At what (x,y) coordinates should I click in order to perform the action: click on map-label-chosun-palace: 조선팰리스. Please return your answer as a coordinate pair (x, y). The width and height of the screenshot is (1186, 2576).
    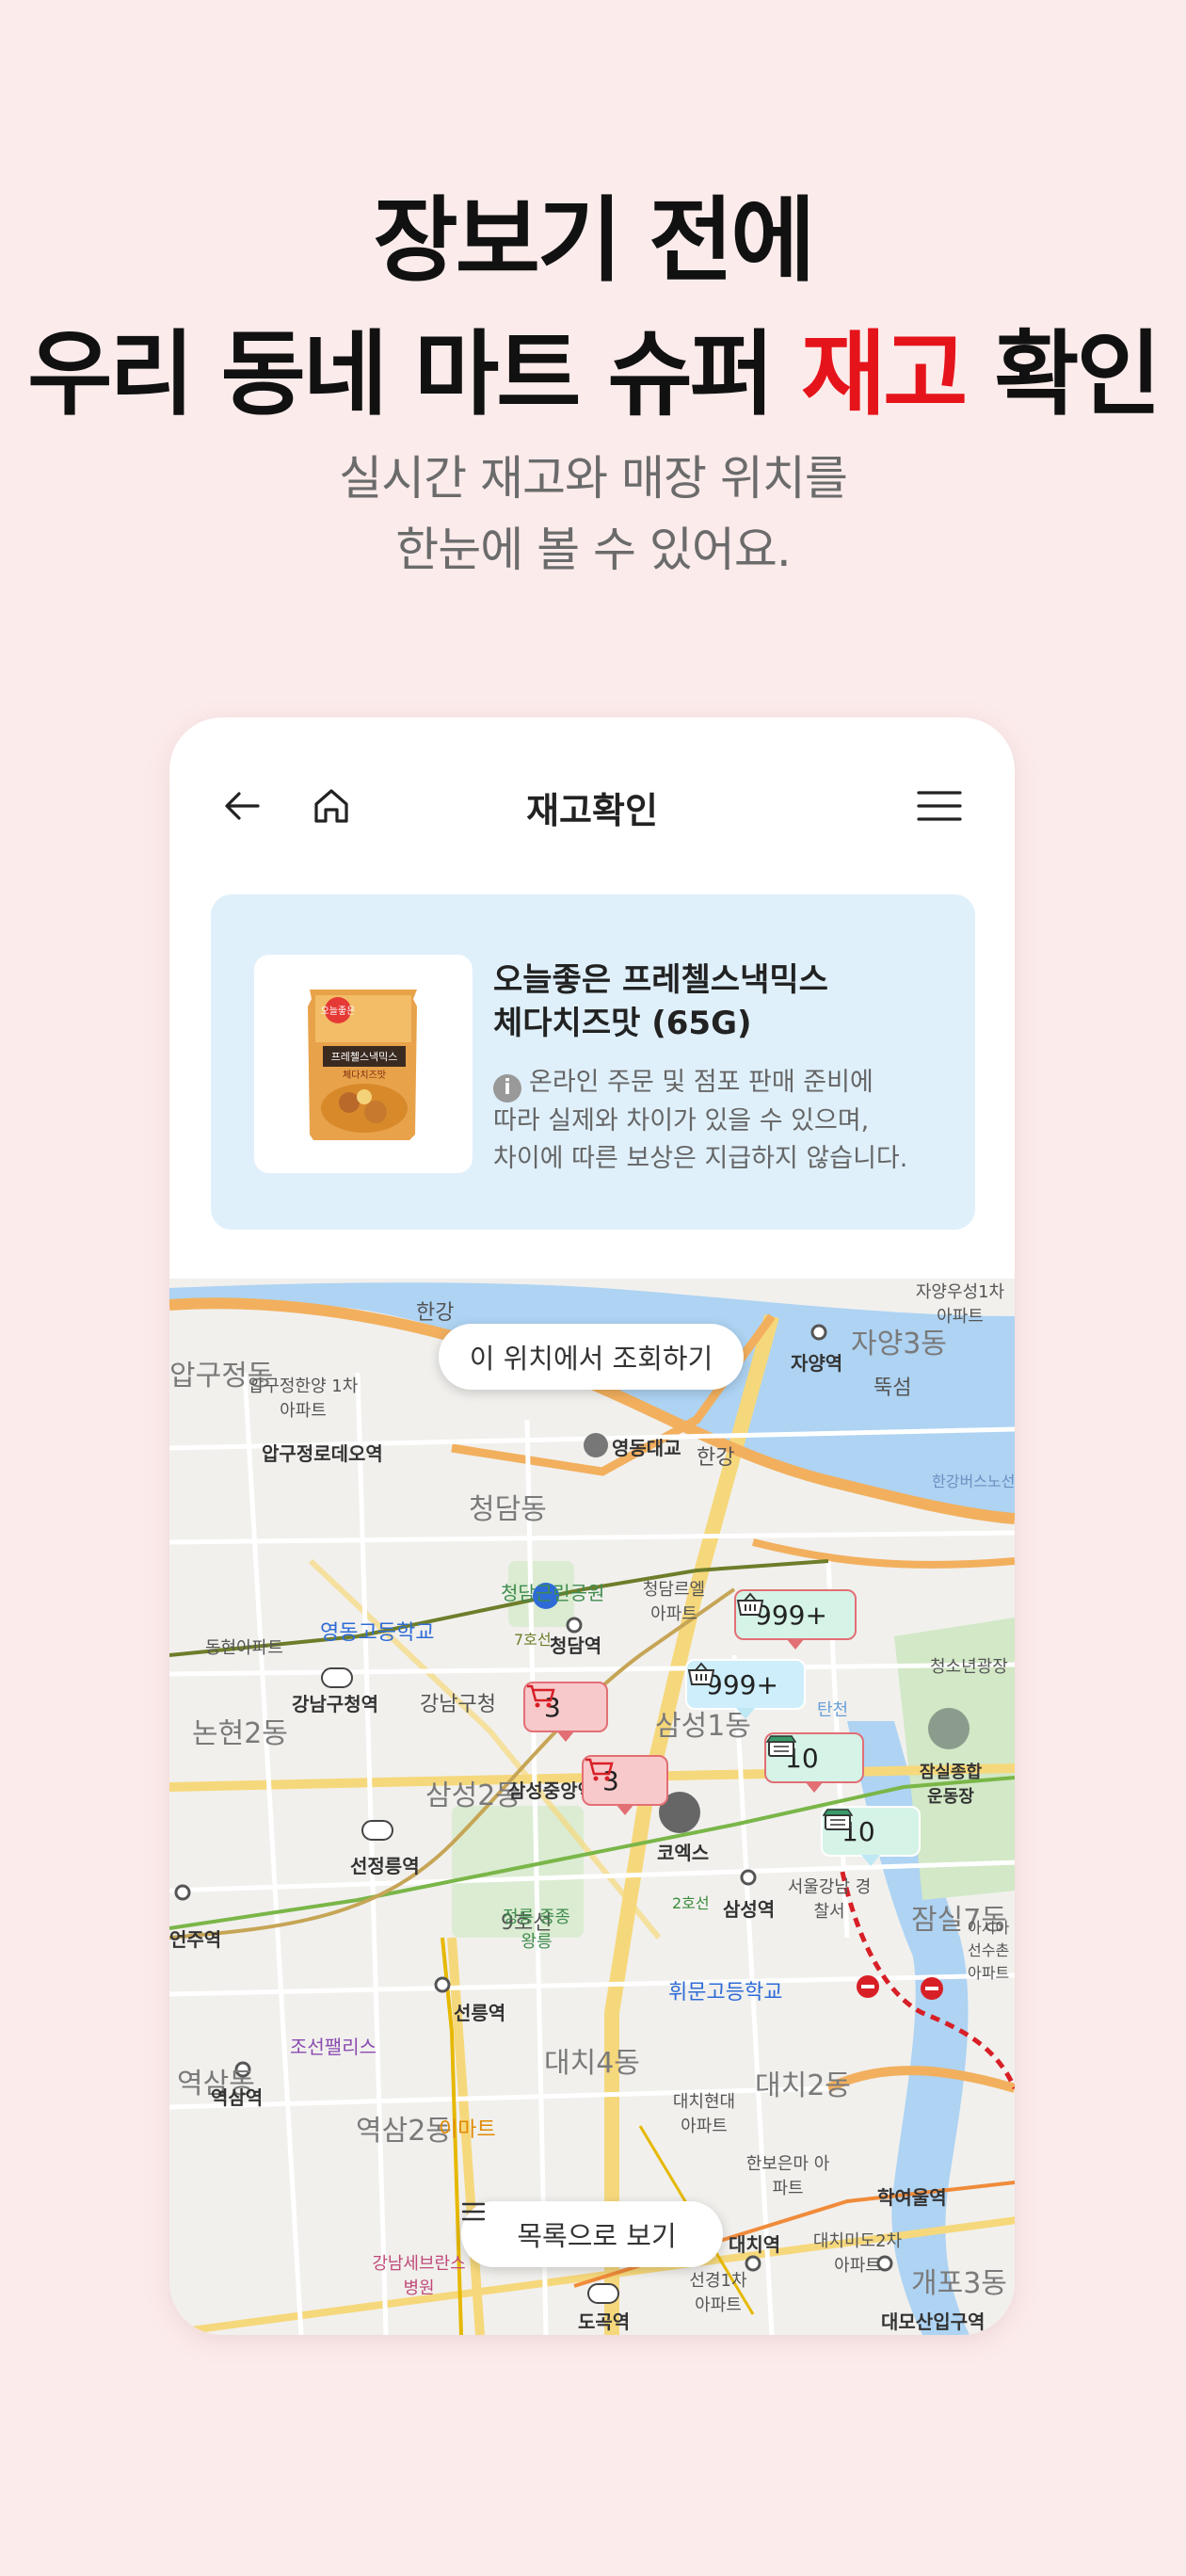
    Looking at the image, I should click on (333, 2047).